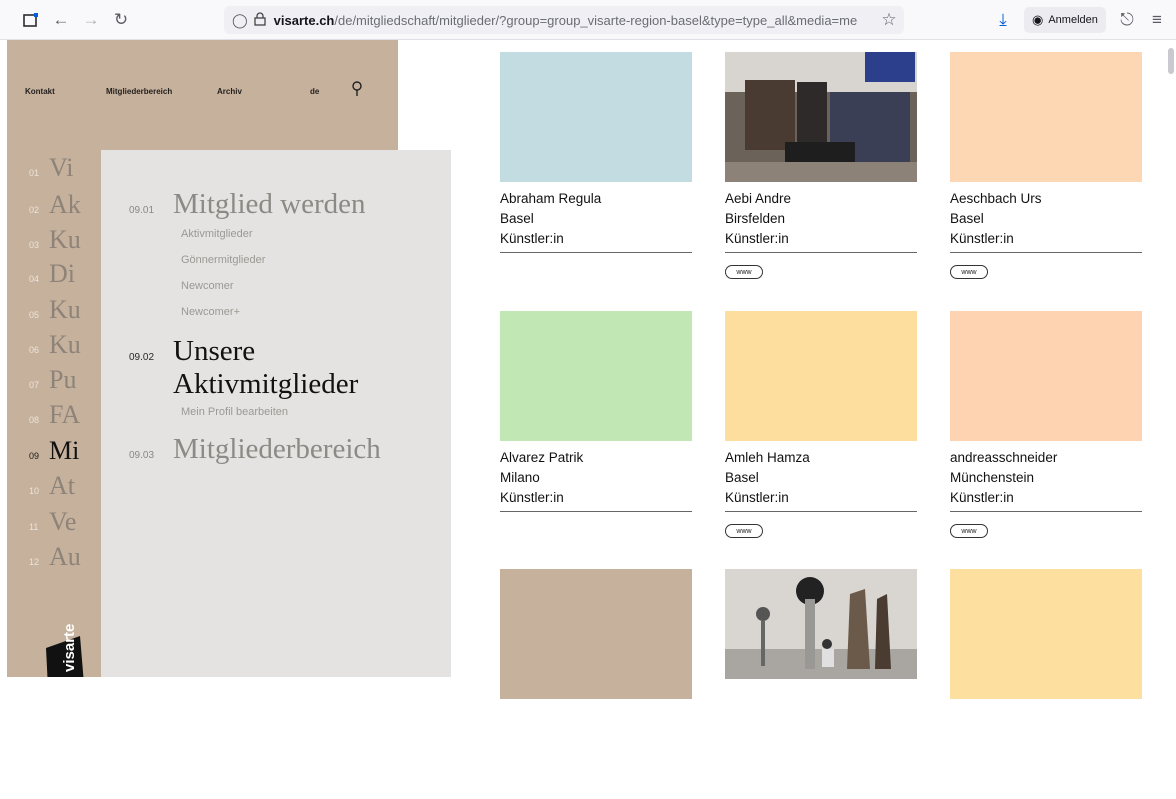 This screenshot has height=799, width=1176. What do you see at coordinates (821, 480) in the screenshot?
I see `member-info: Amleh Hamza Basel Künstler:in` at bounding box center [821, 480].